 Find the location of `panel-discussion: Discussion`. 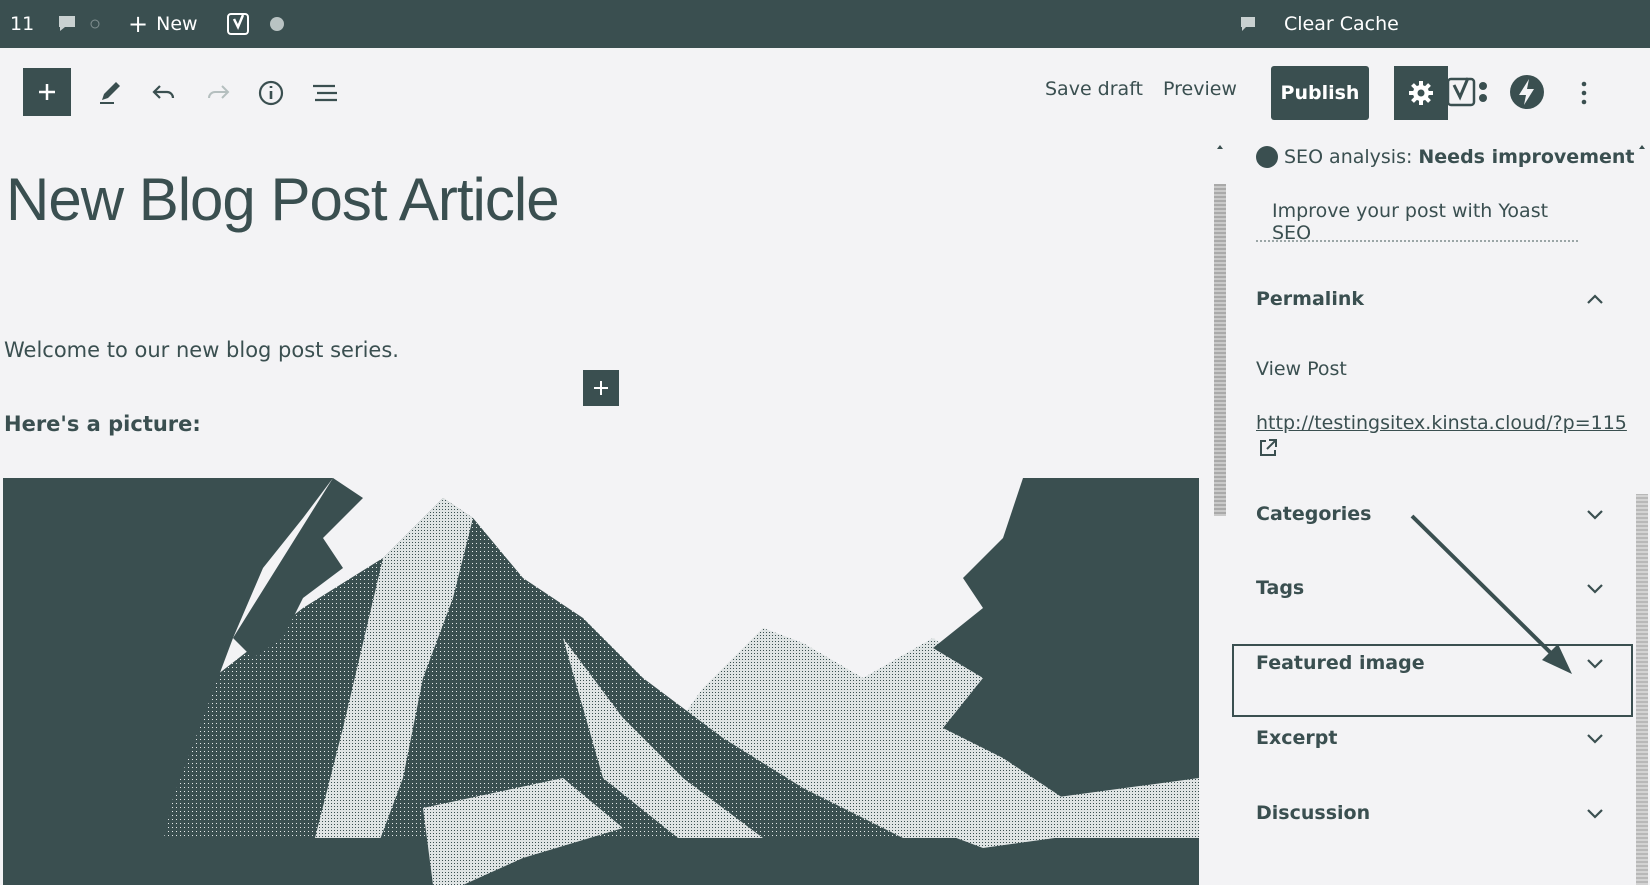

panel-discussion: Discussion is located at coordinates (1431, 813).